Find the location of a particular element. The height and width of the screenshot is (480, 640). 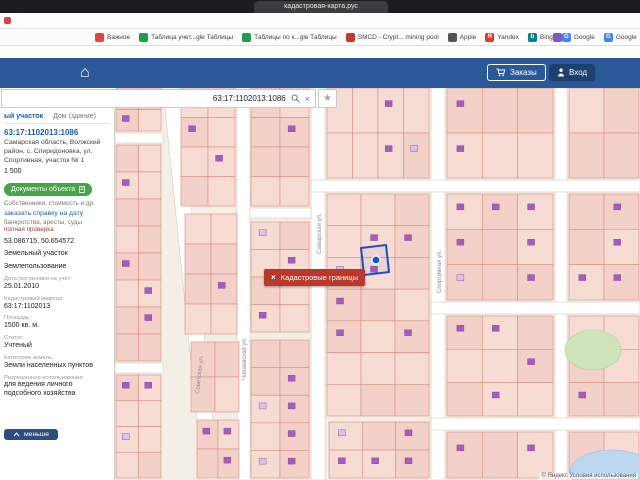

search-bar: × is located at coordinates (158, 98).